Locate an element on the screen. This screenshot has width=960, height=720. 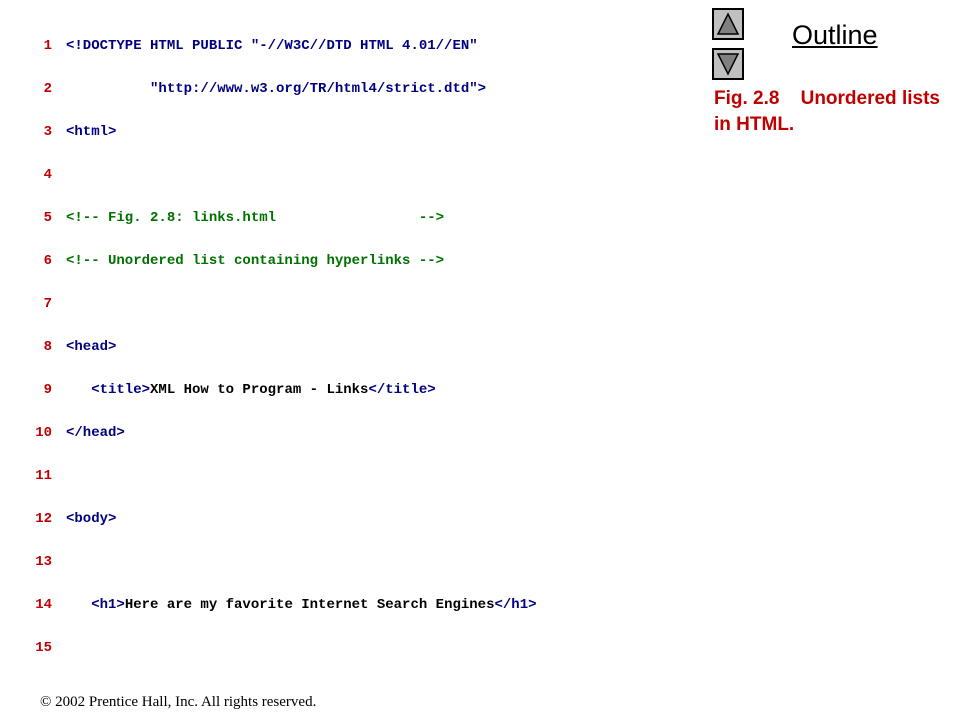
line-number: 11 is located at coordinates (43, 476).